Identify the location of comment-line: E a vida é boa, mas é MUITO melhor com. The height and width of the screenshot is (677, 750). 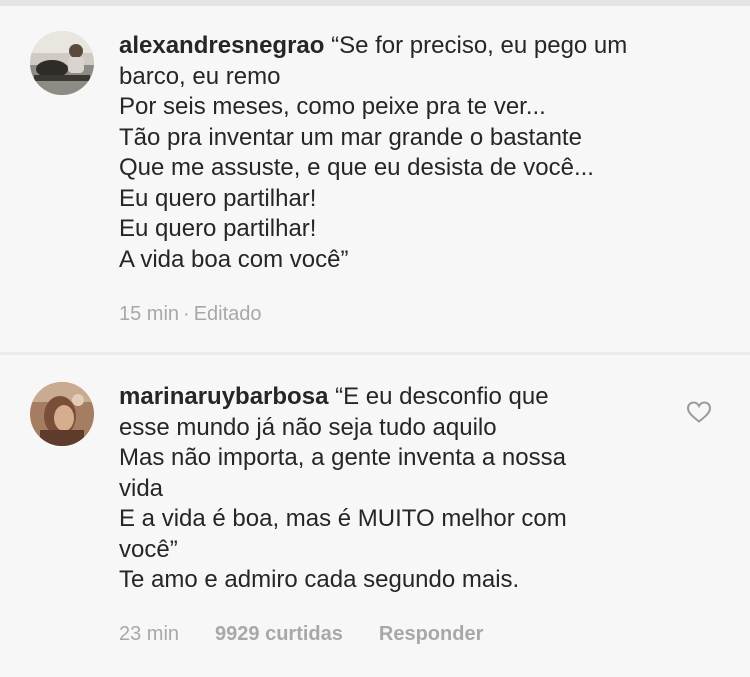
(343, 518).